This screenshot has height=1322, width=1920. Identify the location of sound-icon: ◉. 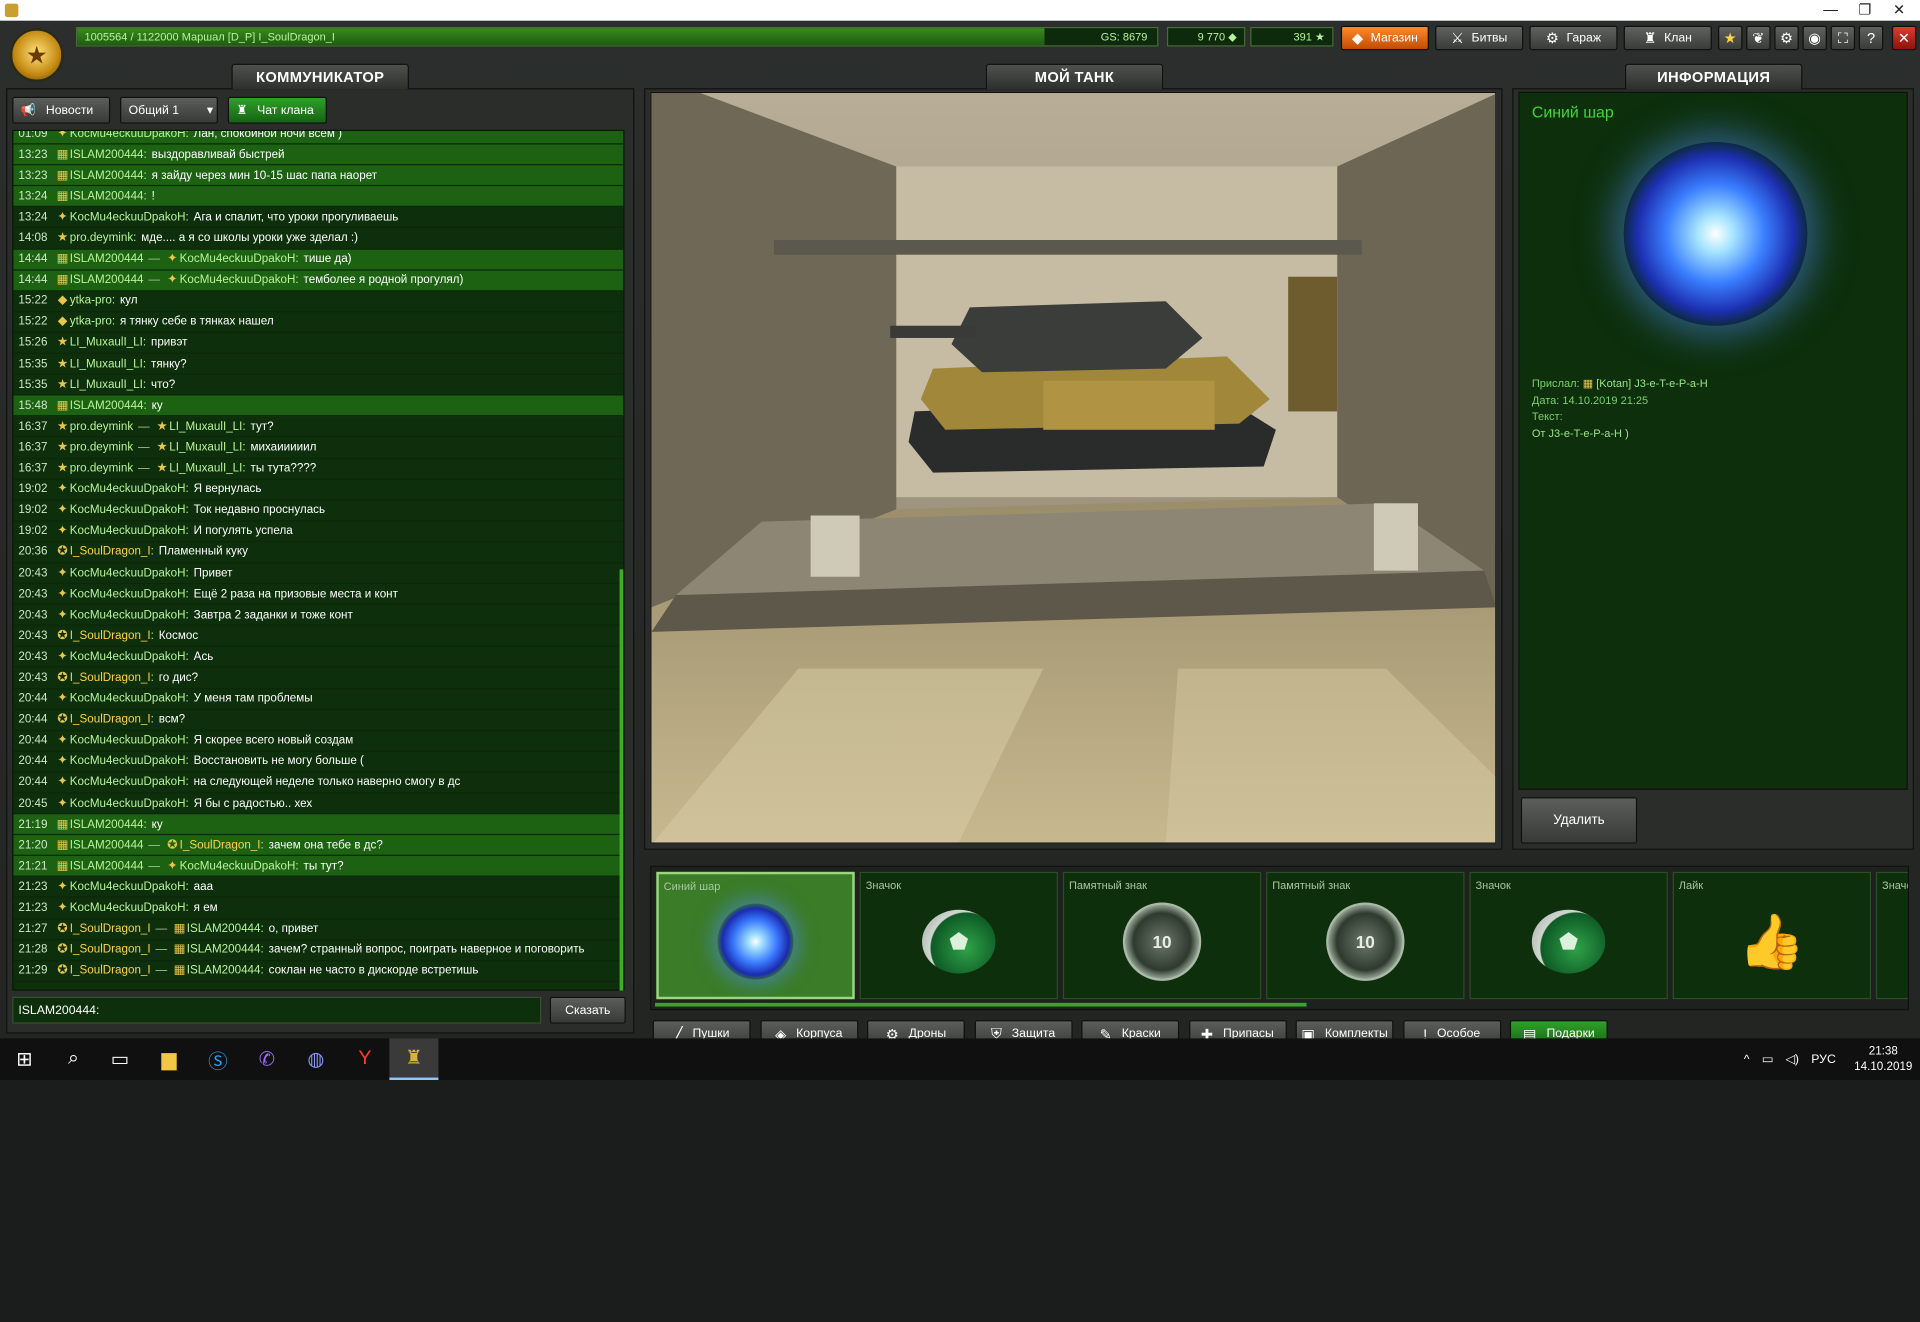
(1814, 38).